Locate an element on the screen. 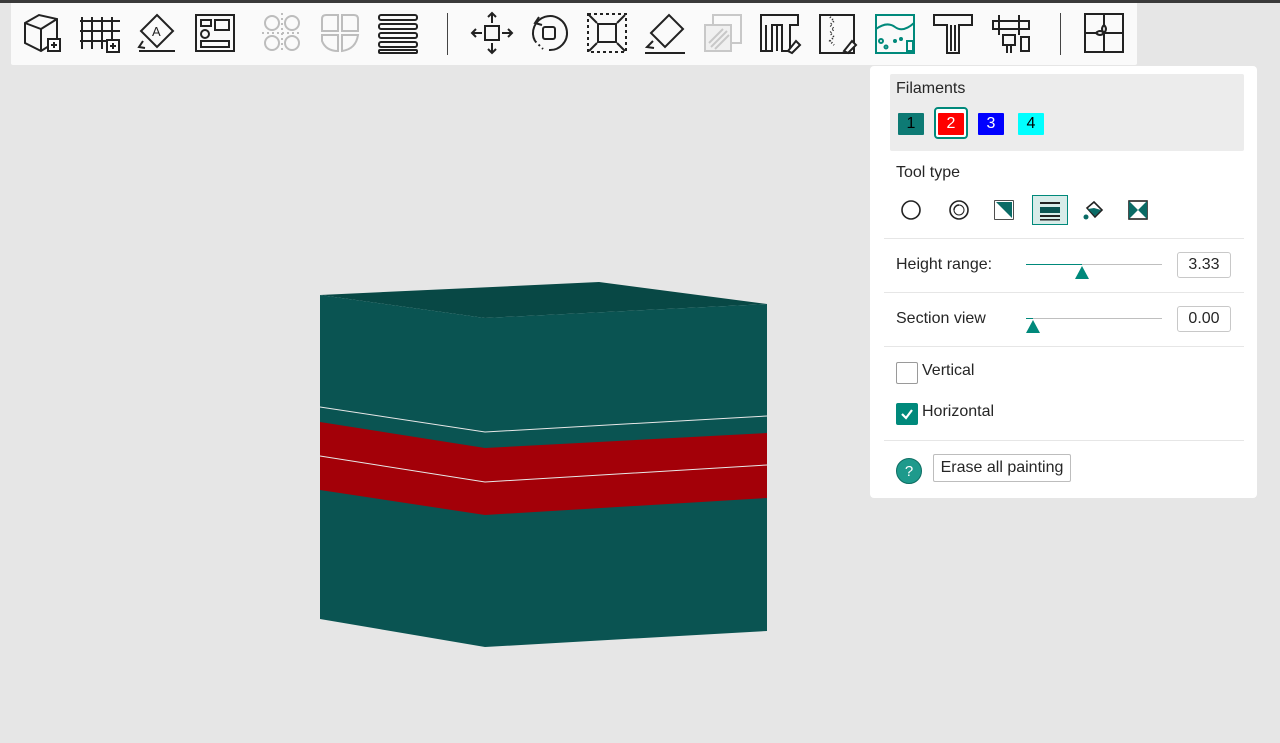 The image size is (1280, 743). height-range-slider-thumb is located at coordinates (1081, 272).